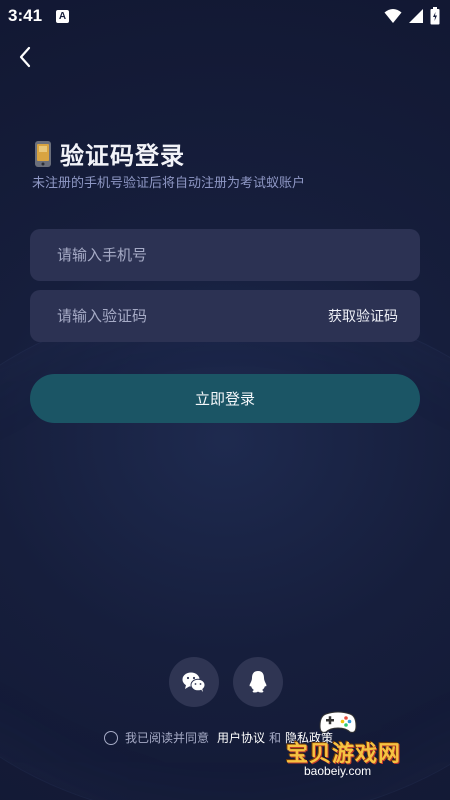  I want to click on wechat-icon, so click(194, 682).